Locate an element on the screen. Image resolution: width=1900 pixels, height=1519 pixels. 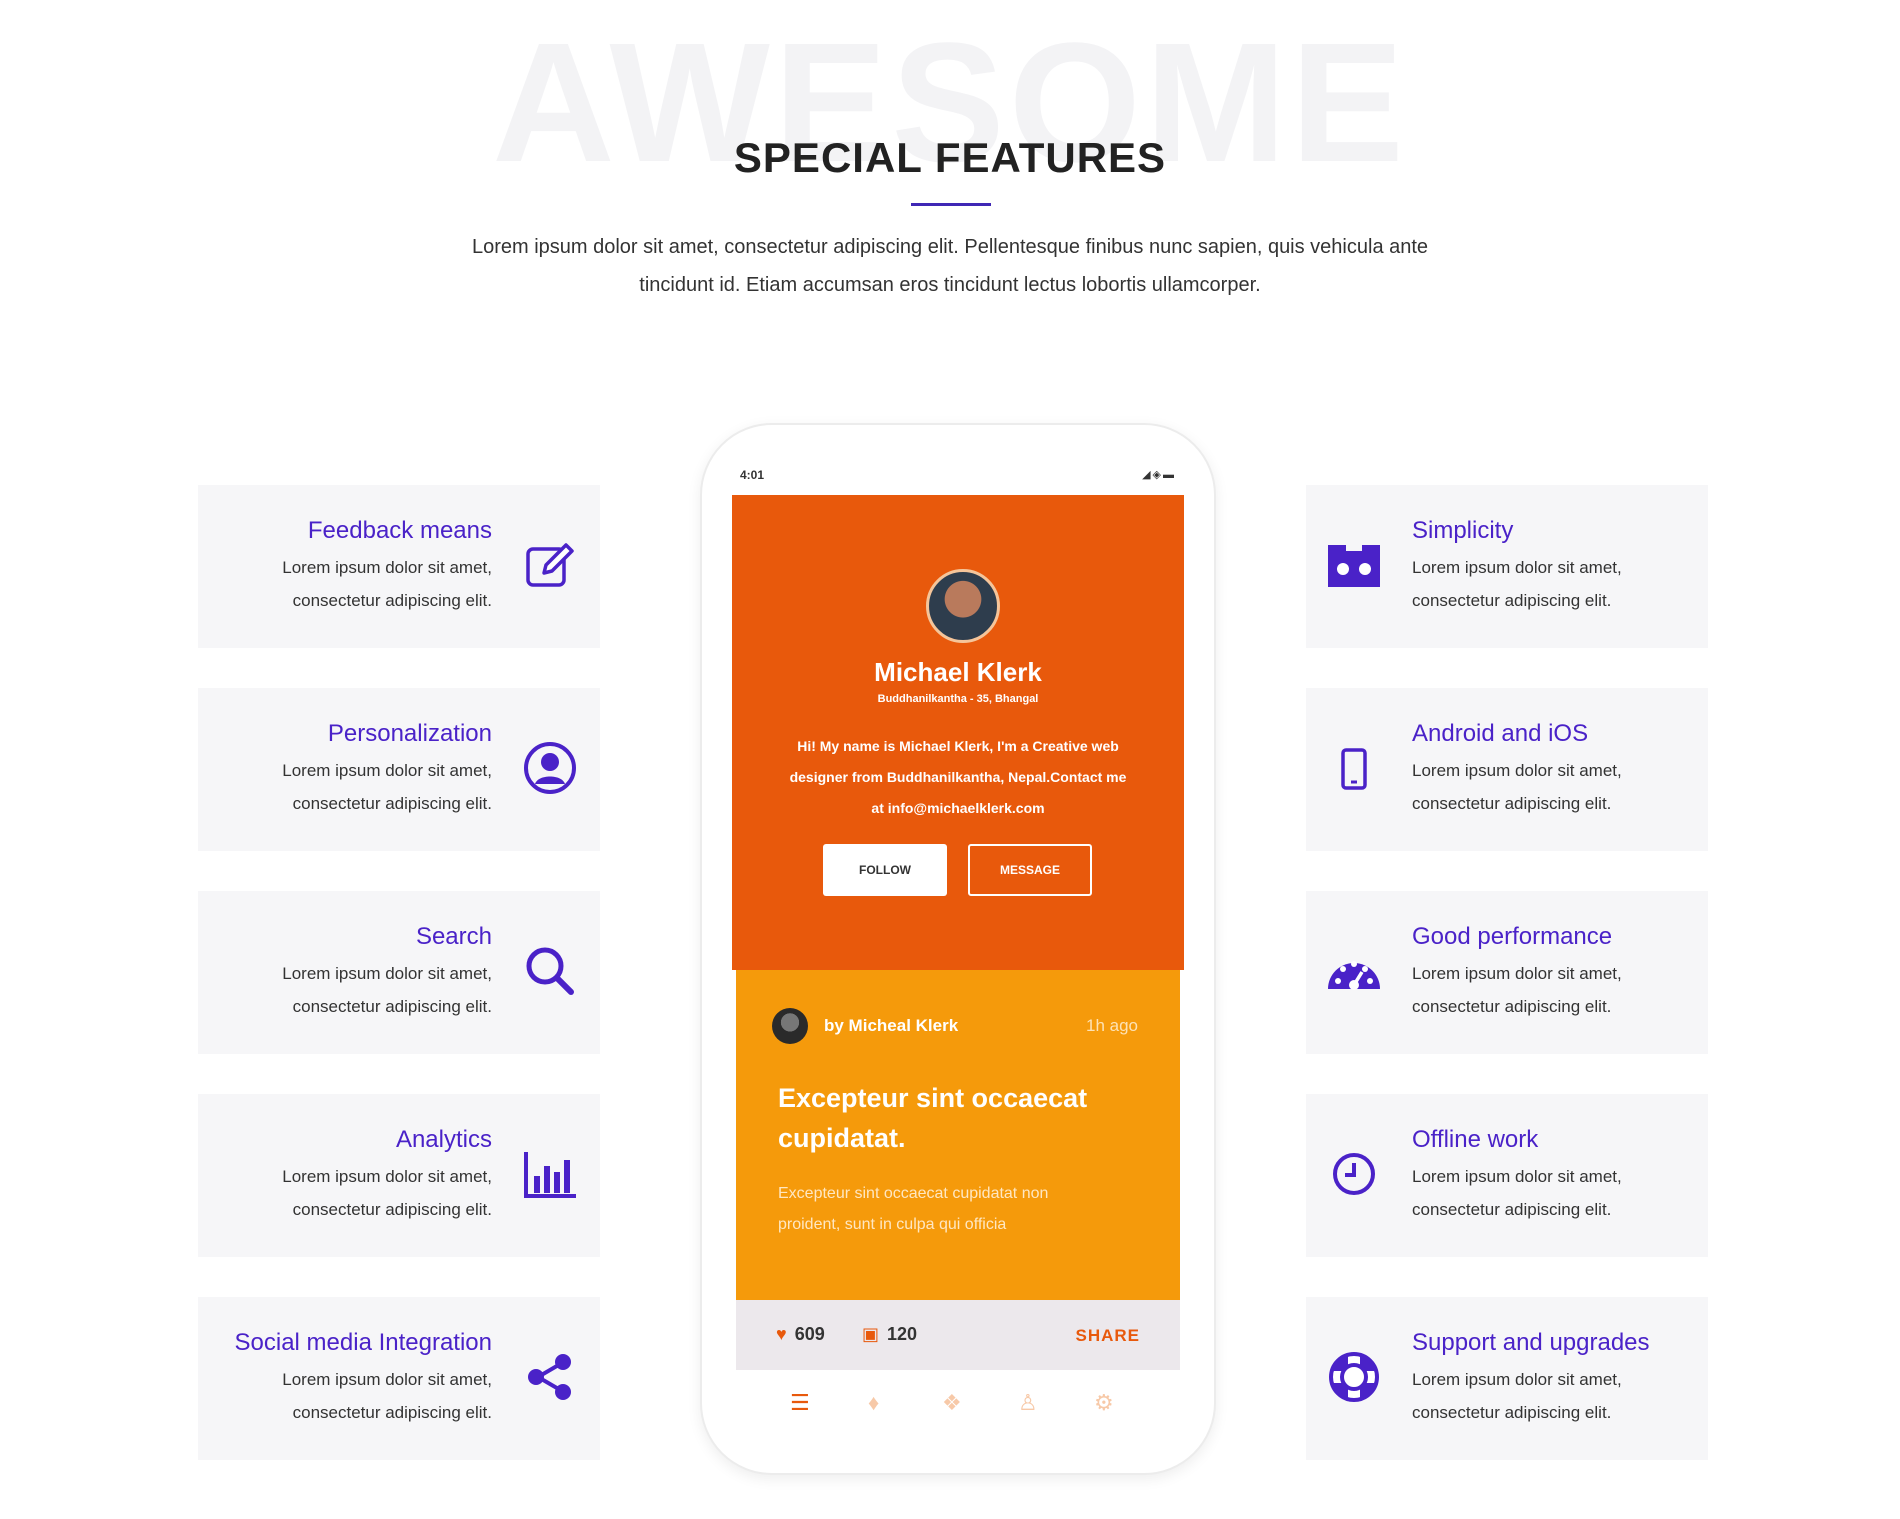
battery-icon: ▬ is located at coordinates (1169, 475).